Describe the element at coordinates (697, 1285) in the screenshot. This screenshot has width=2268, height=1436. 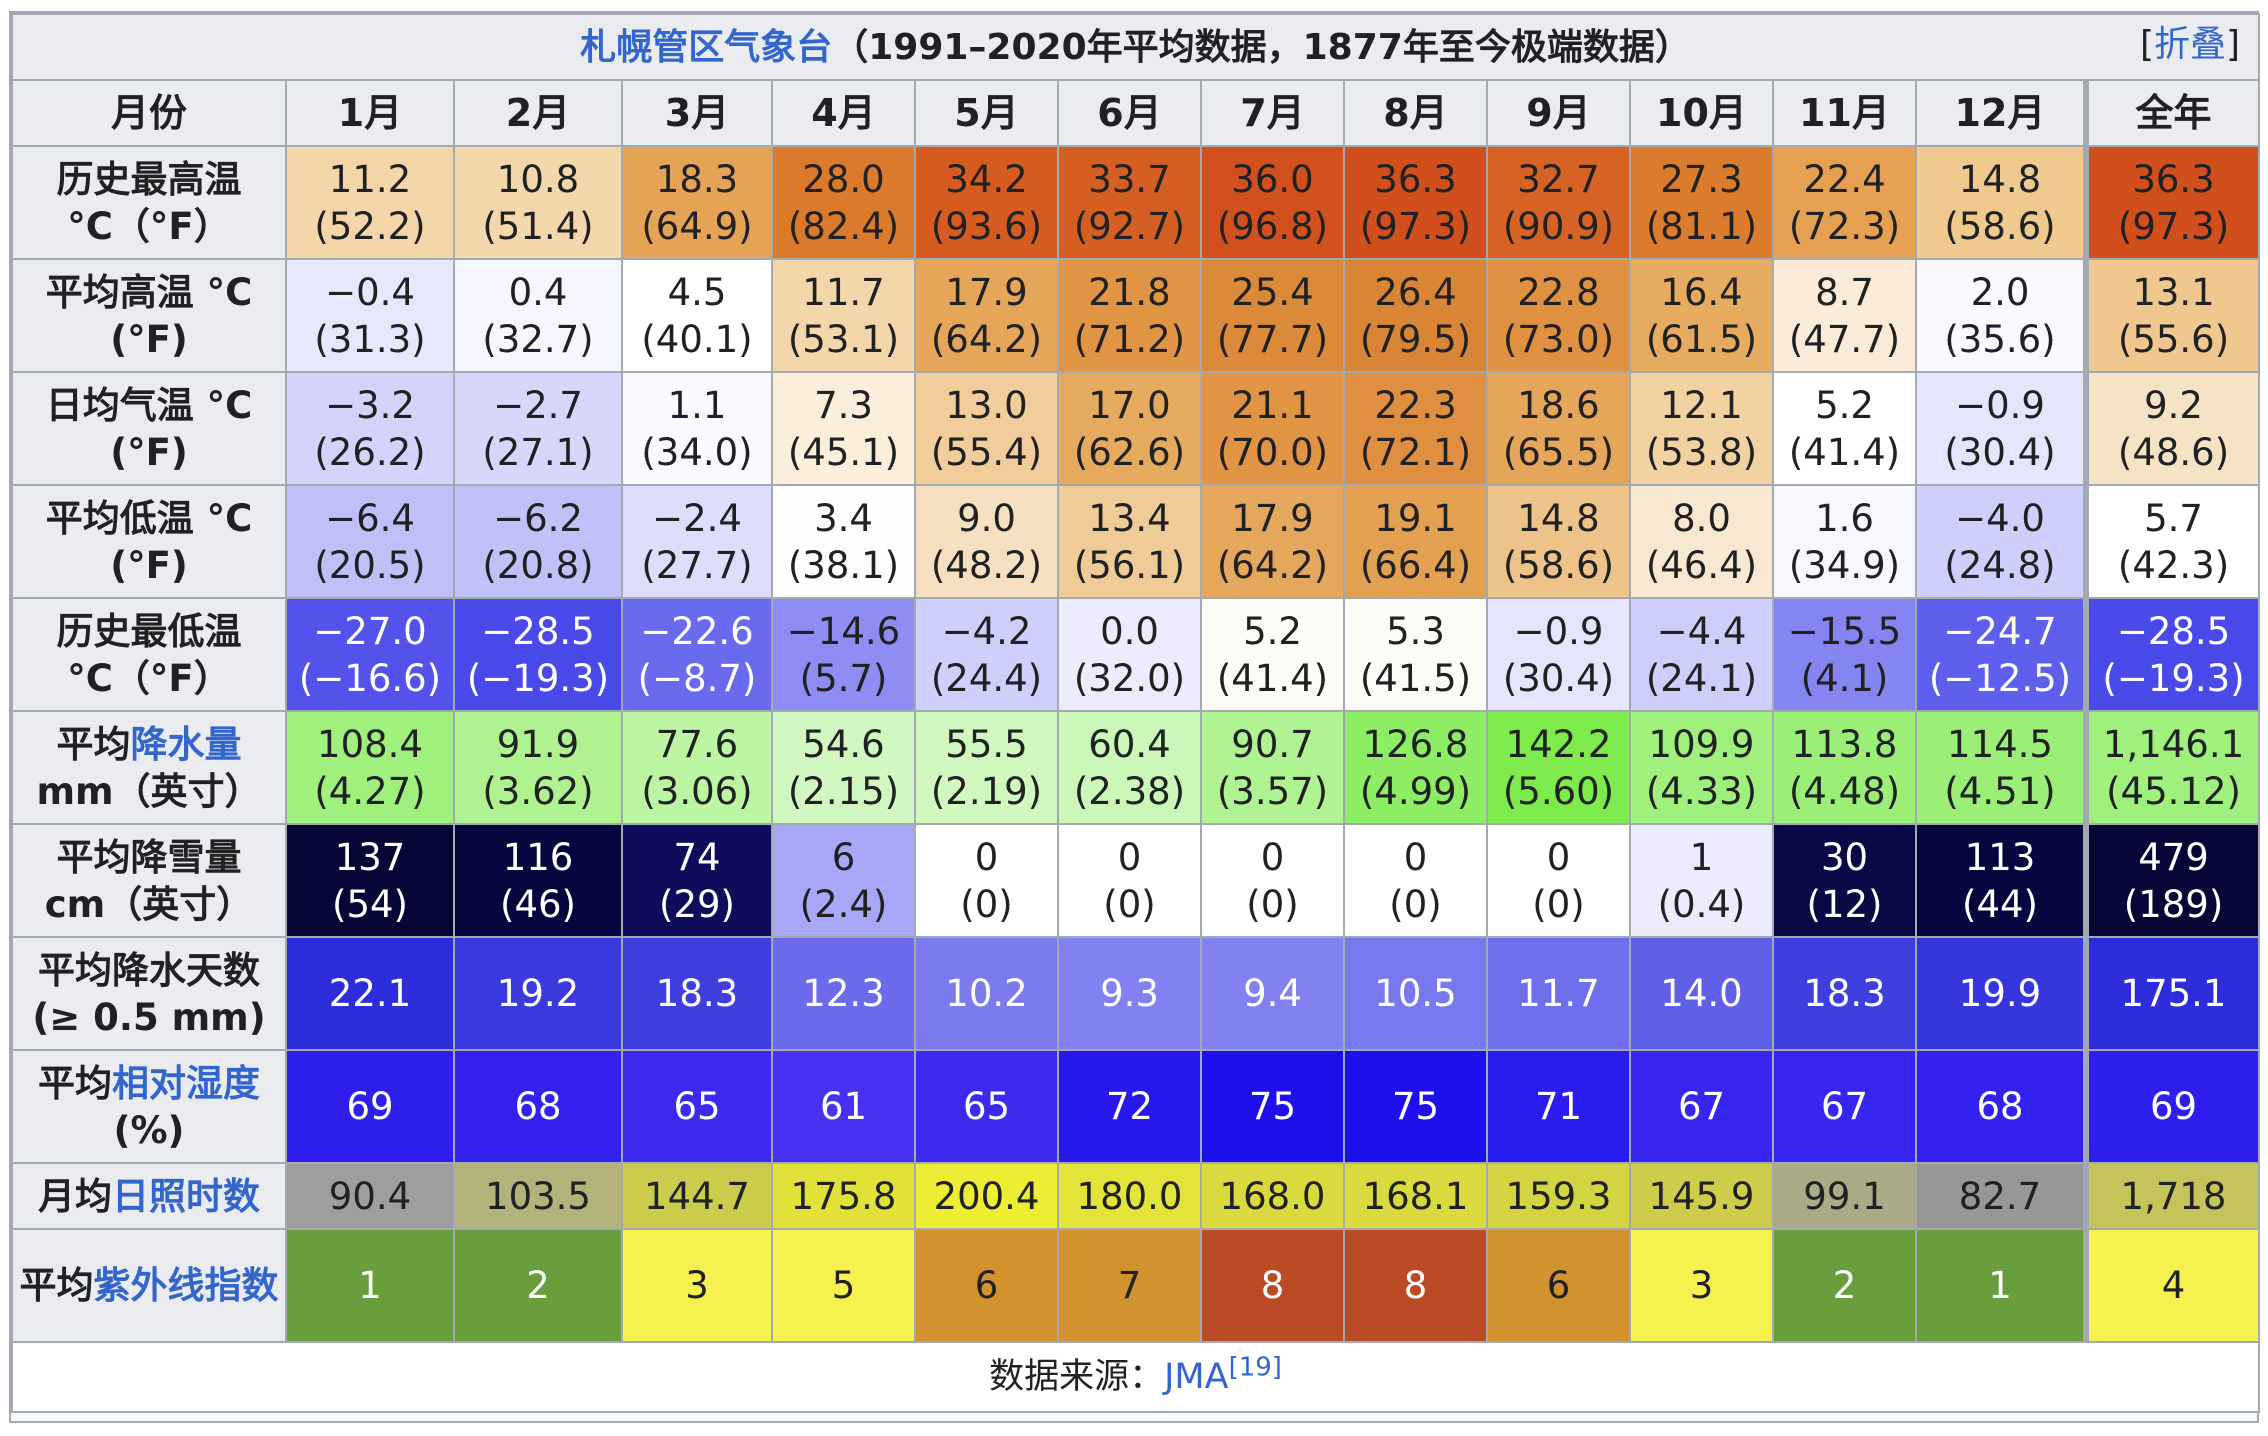
I see `data-cell: 3` at that location.